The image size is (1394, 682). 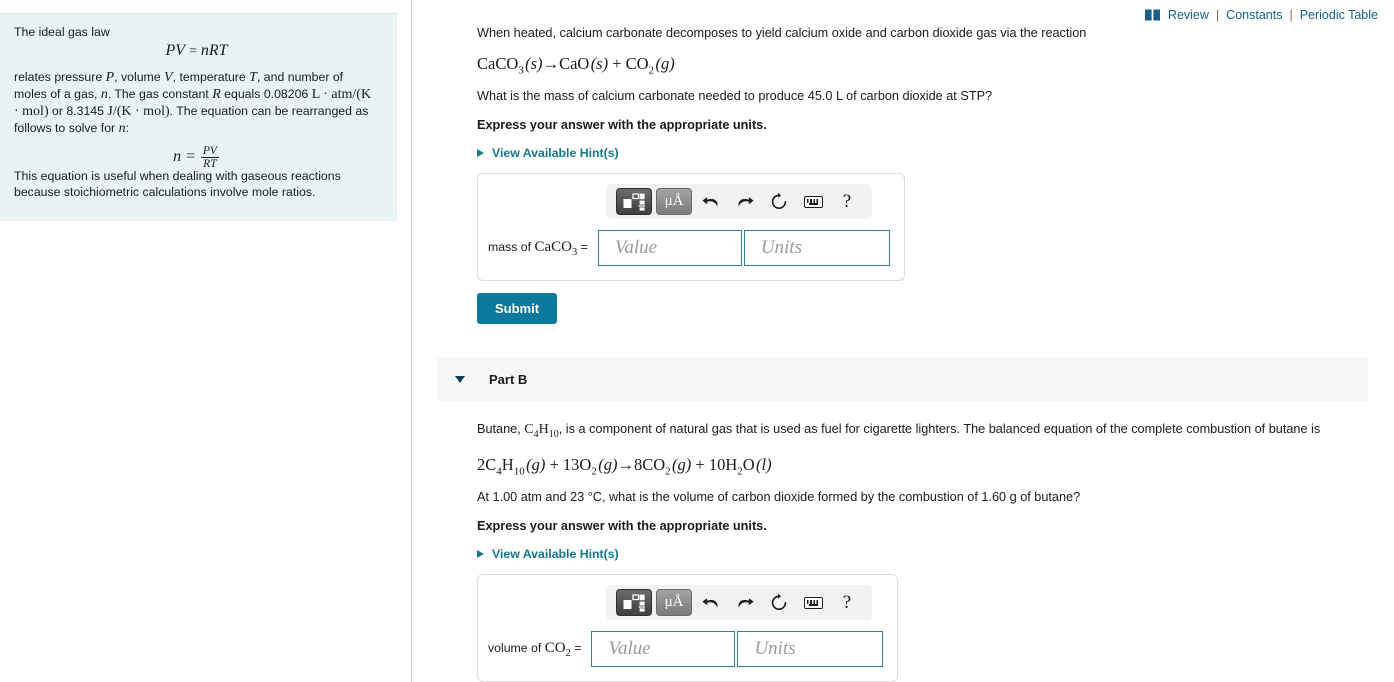 I want to click on part-a-hint-label: View Available Hint(s), so click(x=555, y=153).